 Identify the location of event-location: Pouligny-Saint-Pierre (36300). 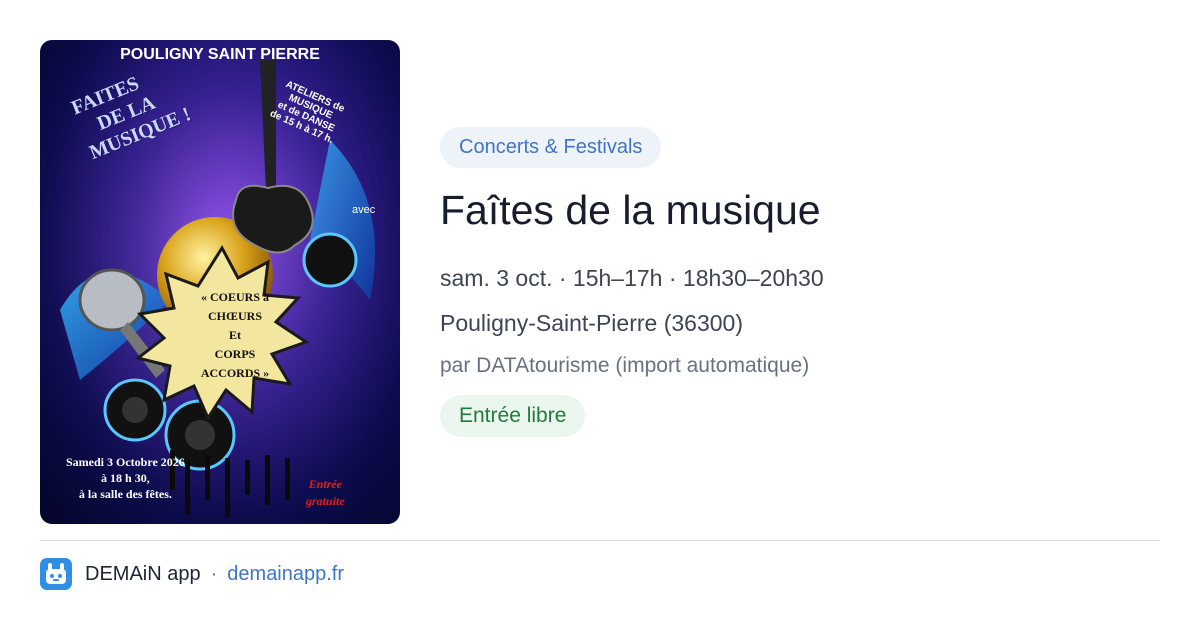
(591, 323).